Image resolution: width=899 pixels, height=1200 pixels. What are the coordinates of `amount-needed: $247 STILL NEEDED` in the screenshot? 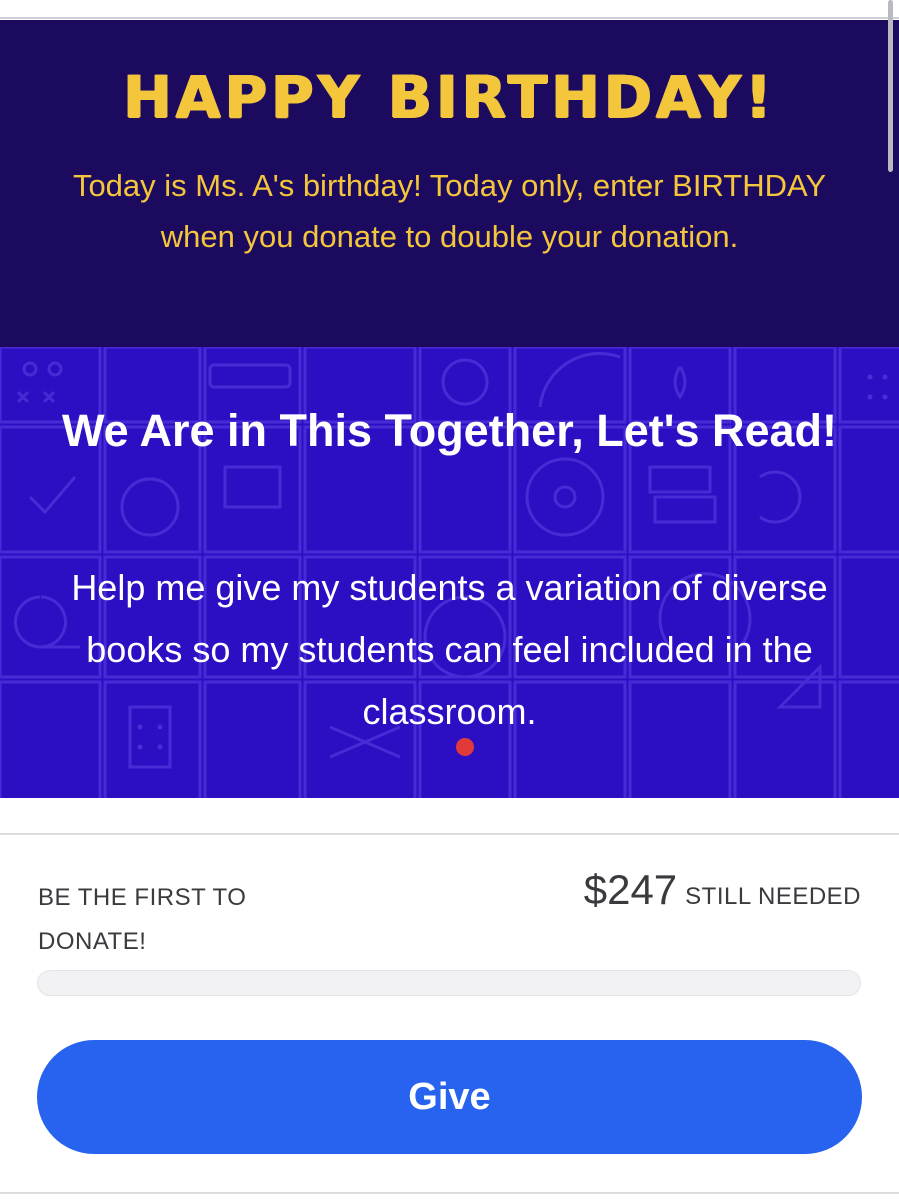 It's located at (722, 890).